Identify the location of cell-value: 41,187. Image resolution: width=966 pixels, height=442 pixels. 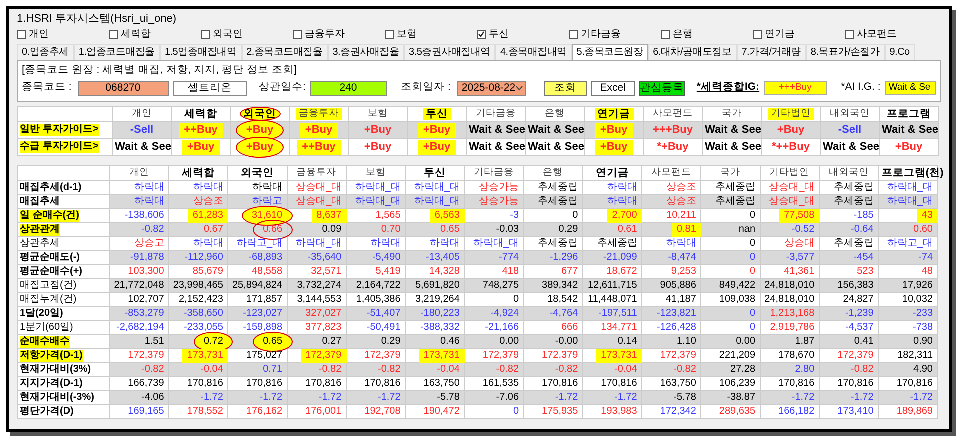
(681, 300).